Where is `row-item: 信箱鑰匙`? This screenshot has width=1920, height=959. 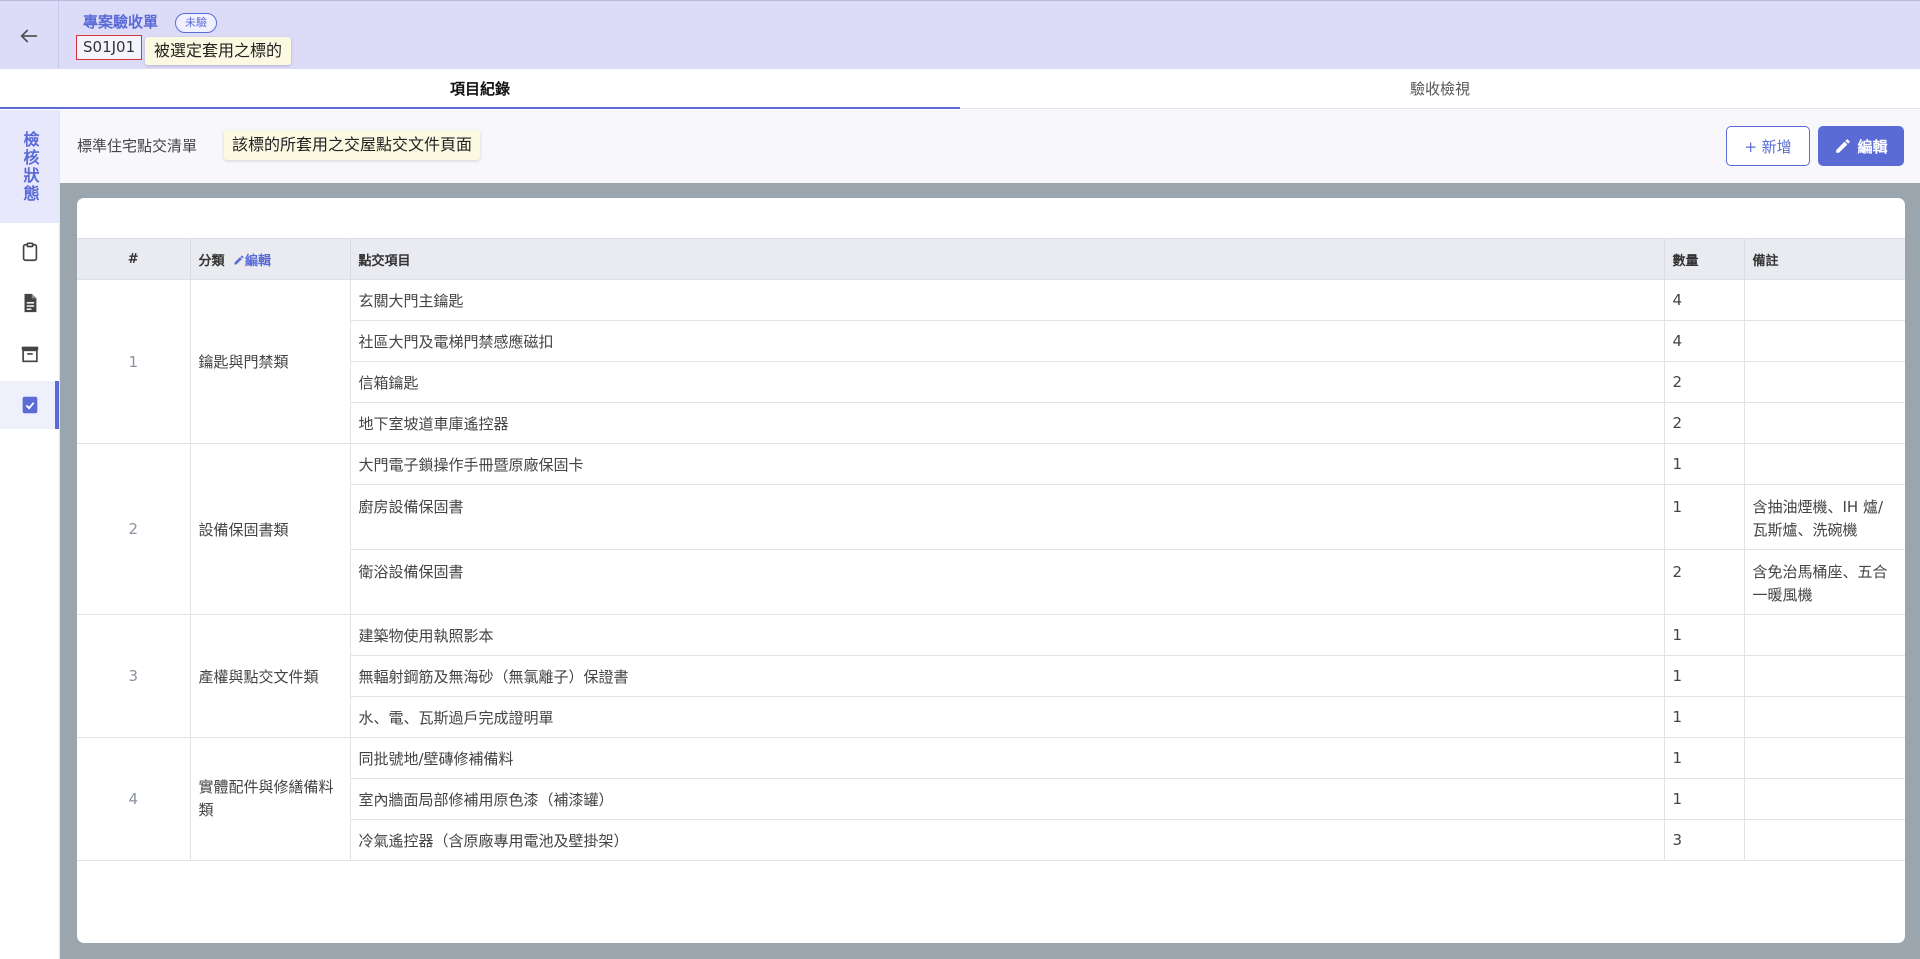
row-item: 信箱鑰匙 is located at coordinates (1007, 382).